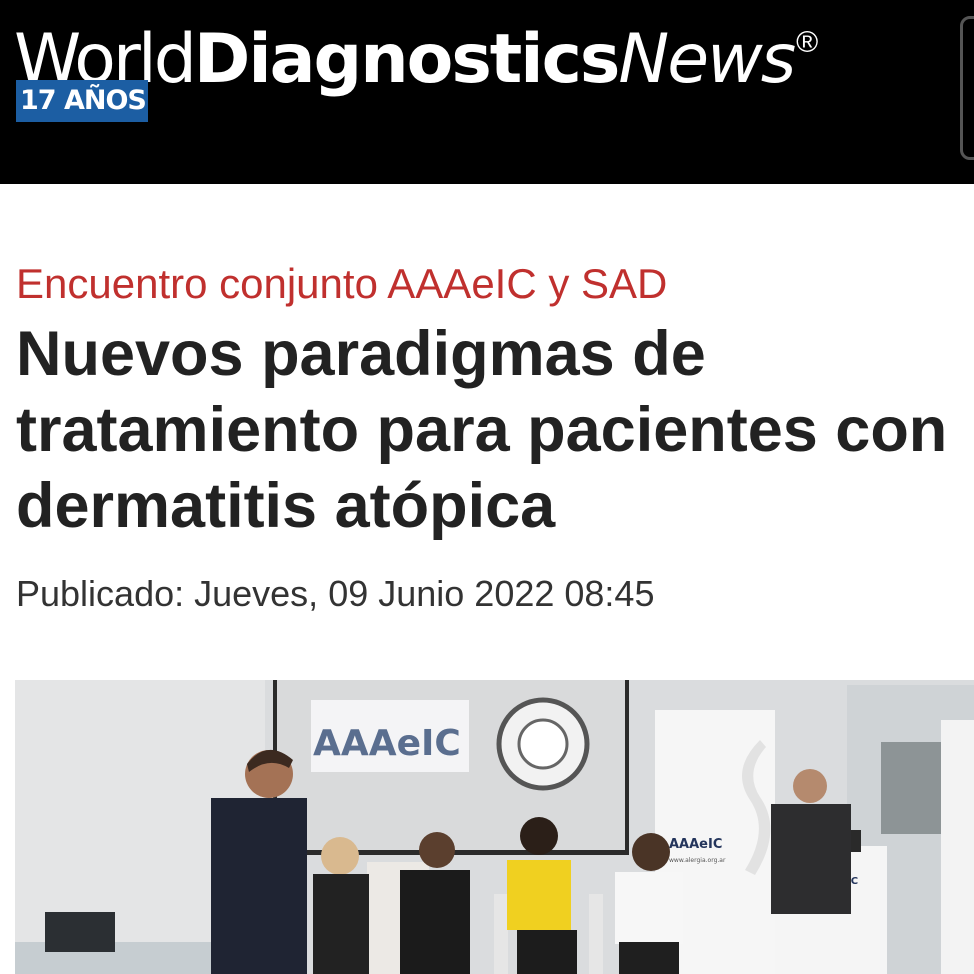  Describe the element at coordinates (335, 593) in the screenshot. I see `publish-date: Publicado: Jueves, 09 Junio 2022 08:45` at that location.